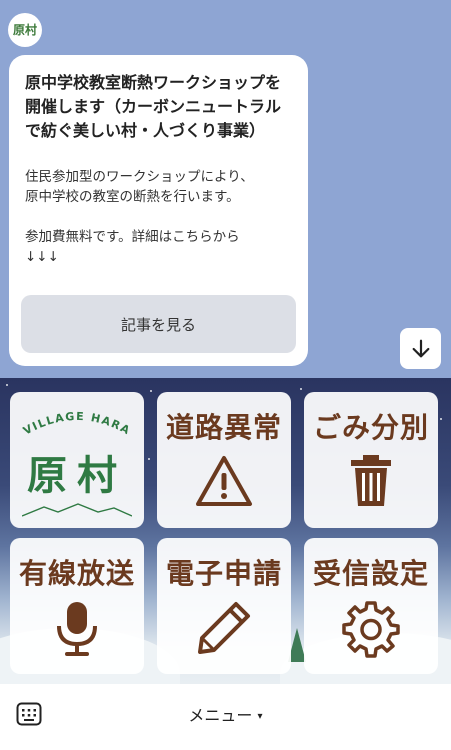  I want to click on village-logo-arc-text: VILLAGE HARA, so click(77, 423).